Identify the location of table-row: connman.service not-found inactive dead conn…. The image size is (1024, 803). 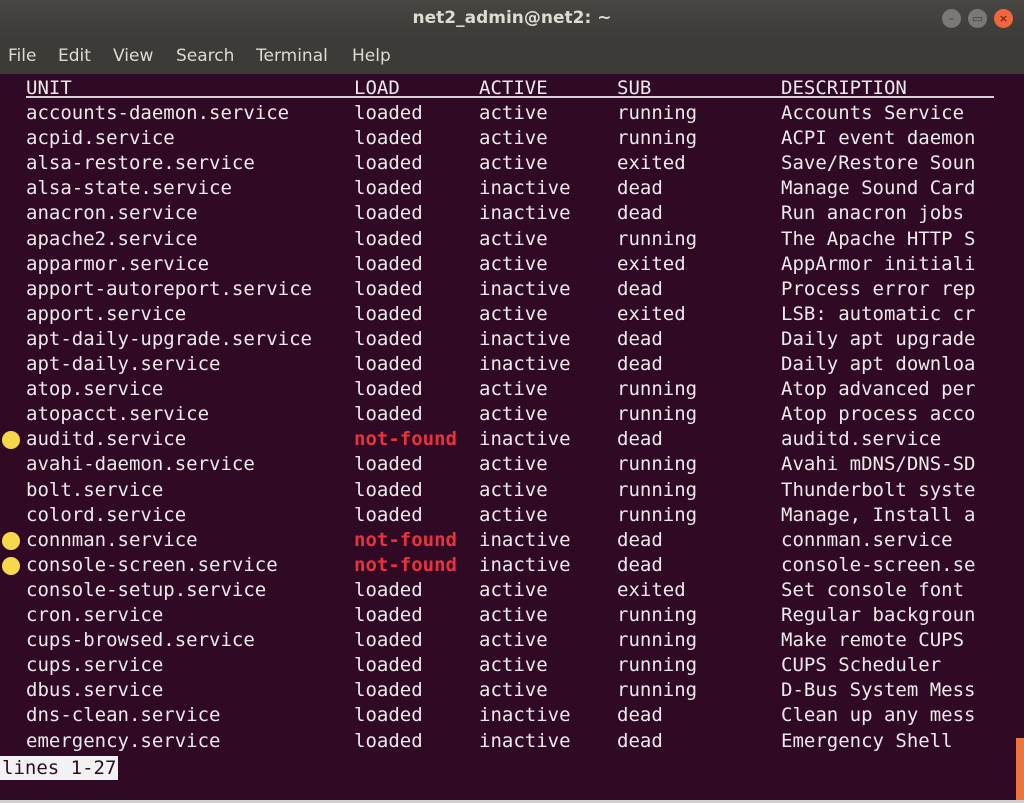
(505, 540).